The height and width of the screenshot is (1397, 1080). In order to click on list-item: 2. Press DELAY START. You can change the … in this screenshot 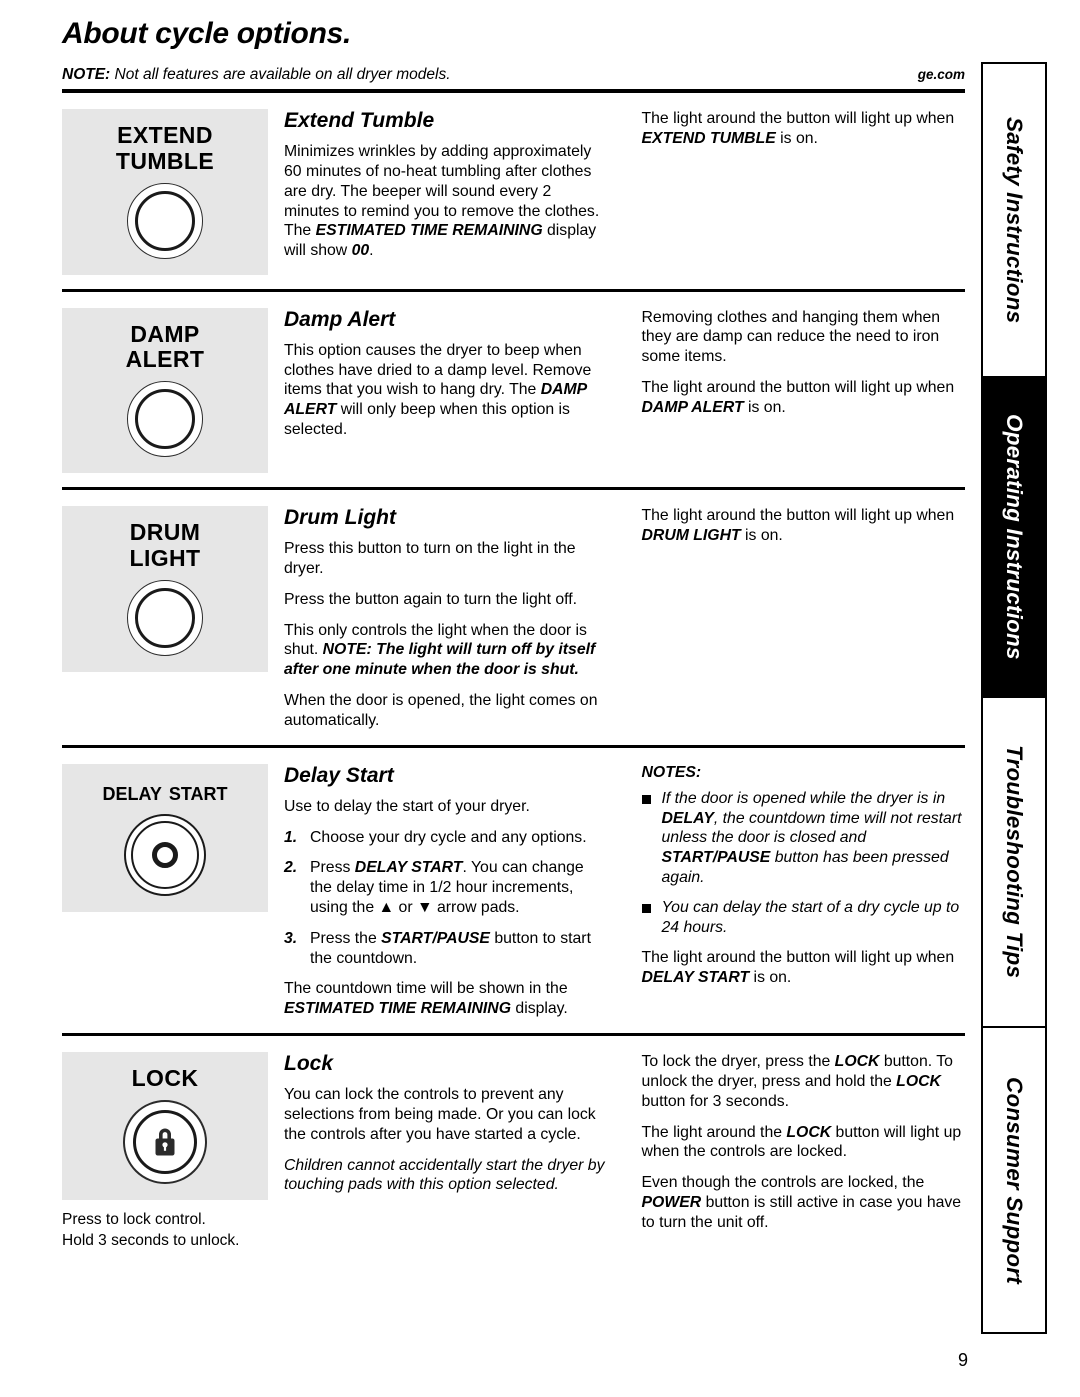, I will do `click(446, 887)`.